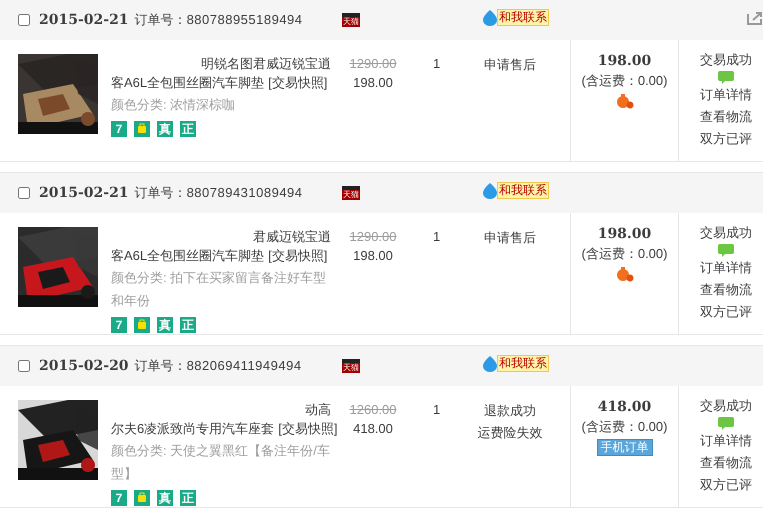 The image size is (763, 509). What do you see at coordinates (244, 193) in the screenshot?
I see `order-number: 880789431089494` at bounding box center [244, 193].